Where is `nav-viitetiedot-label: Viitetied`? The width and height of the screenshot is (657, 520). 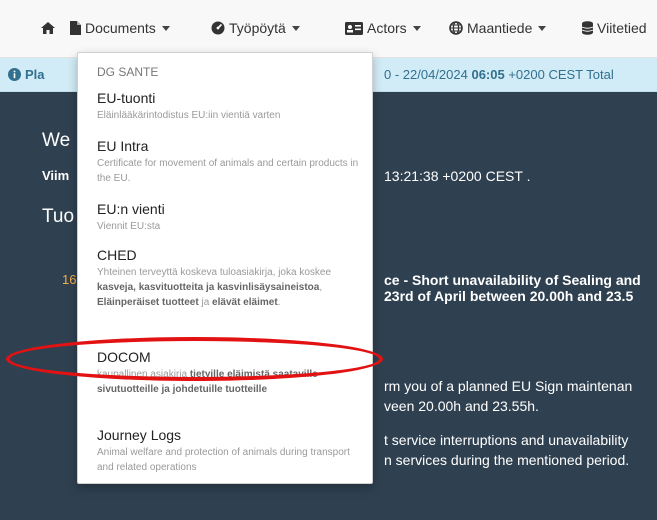 nav-viitetiedot-label: Viitetied is located at coordinates (622, 28).